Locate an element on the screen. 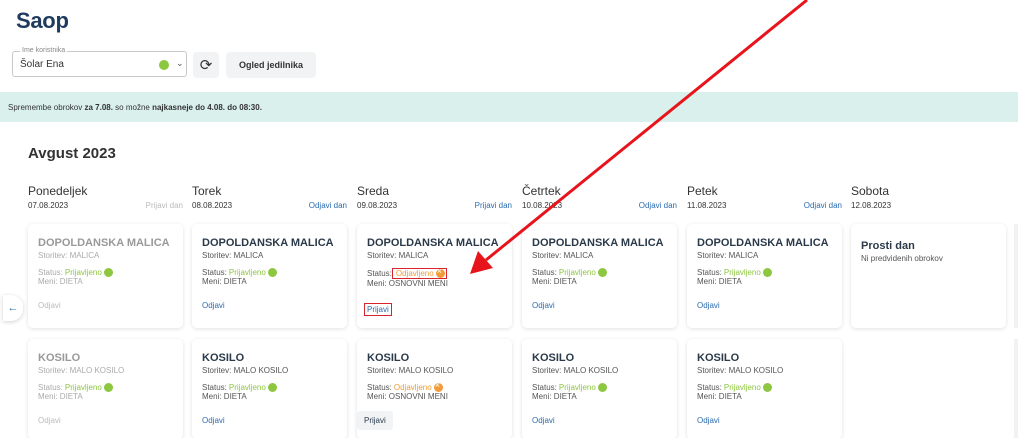  day-header-wed: Sreda 09.08.2023 Prijavi dan is located at coordinates (434, 199).